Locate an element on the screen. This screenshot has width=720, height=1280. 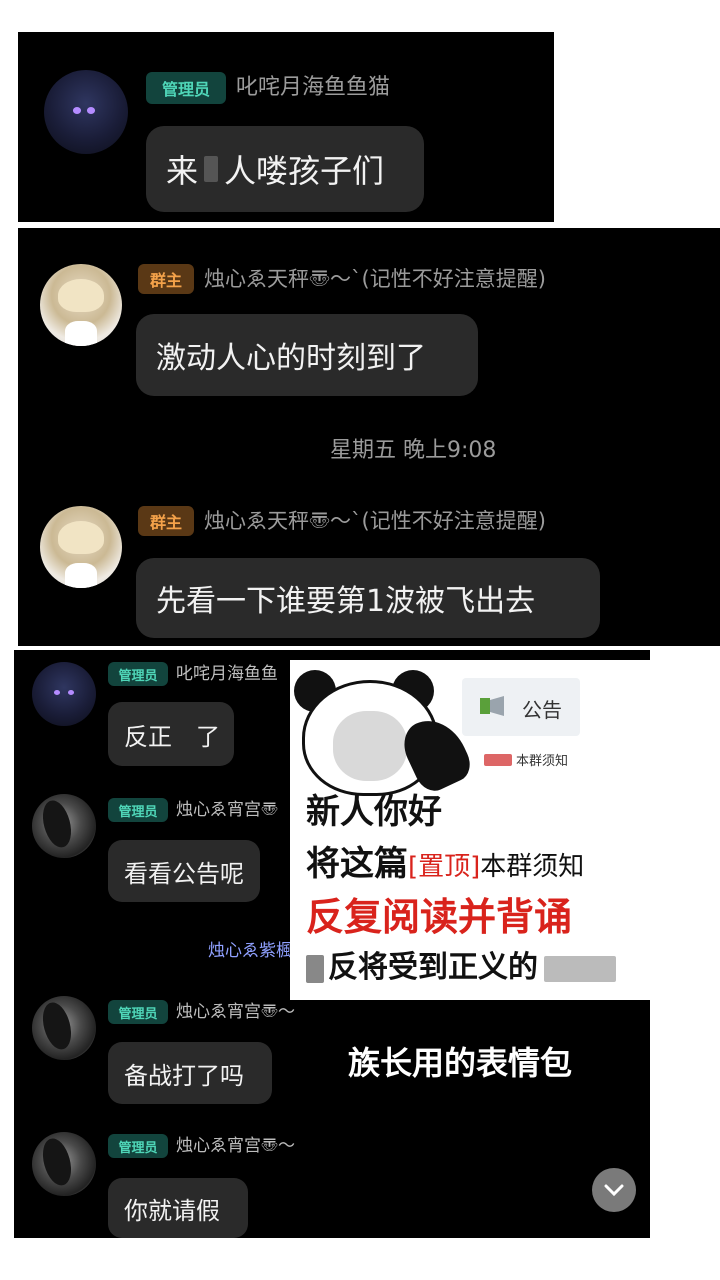
message-text-part1: 来 is located at coordinates (182, 171).